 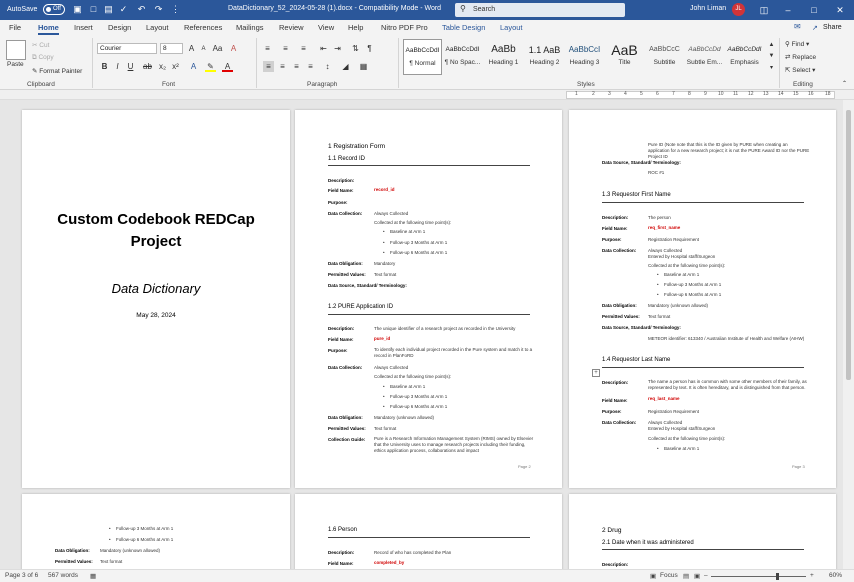 What do you see at coordinates (771, 45) in the screenshot?
I see `styles-scroll-up-icon: ▲` at bounding box center [771, 45].